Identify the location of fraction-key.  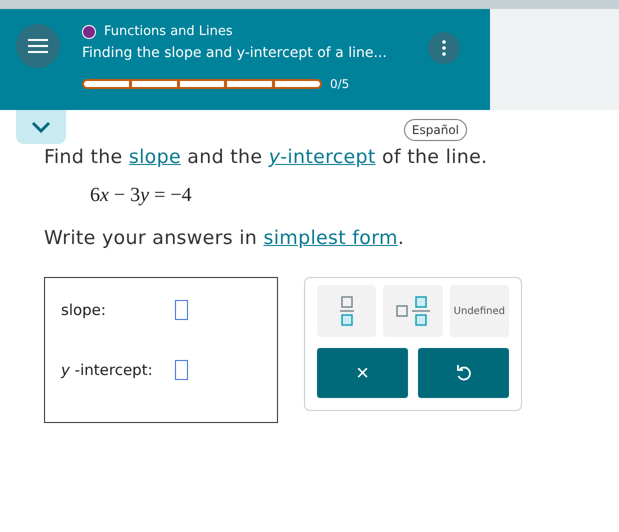
(346, 311).